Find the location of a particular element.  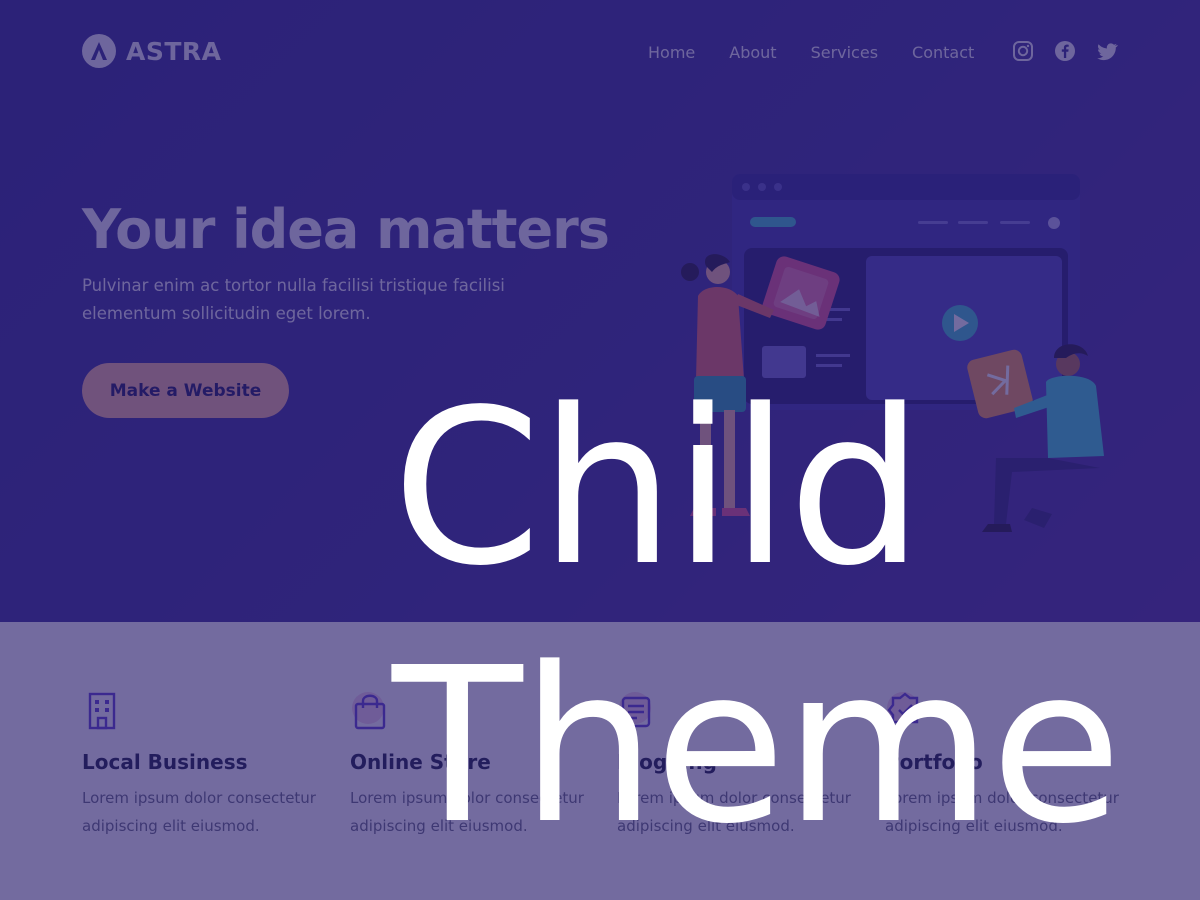

twitter-icon is located at coordinates (1107, 51).